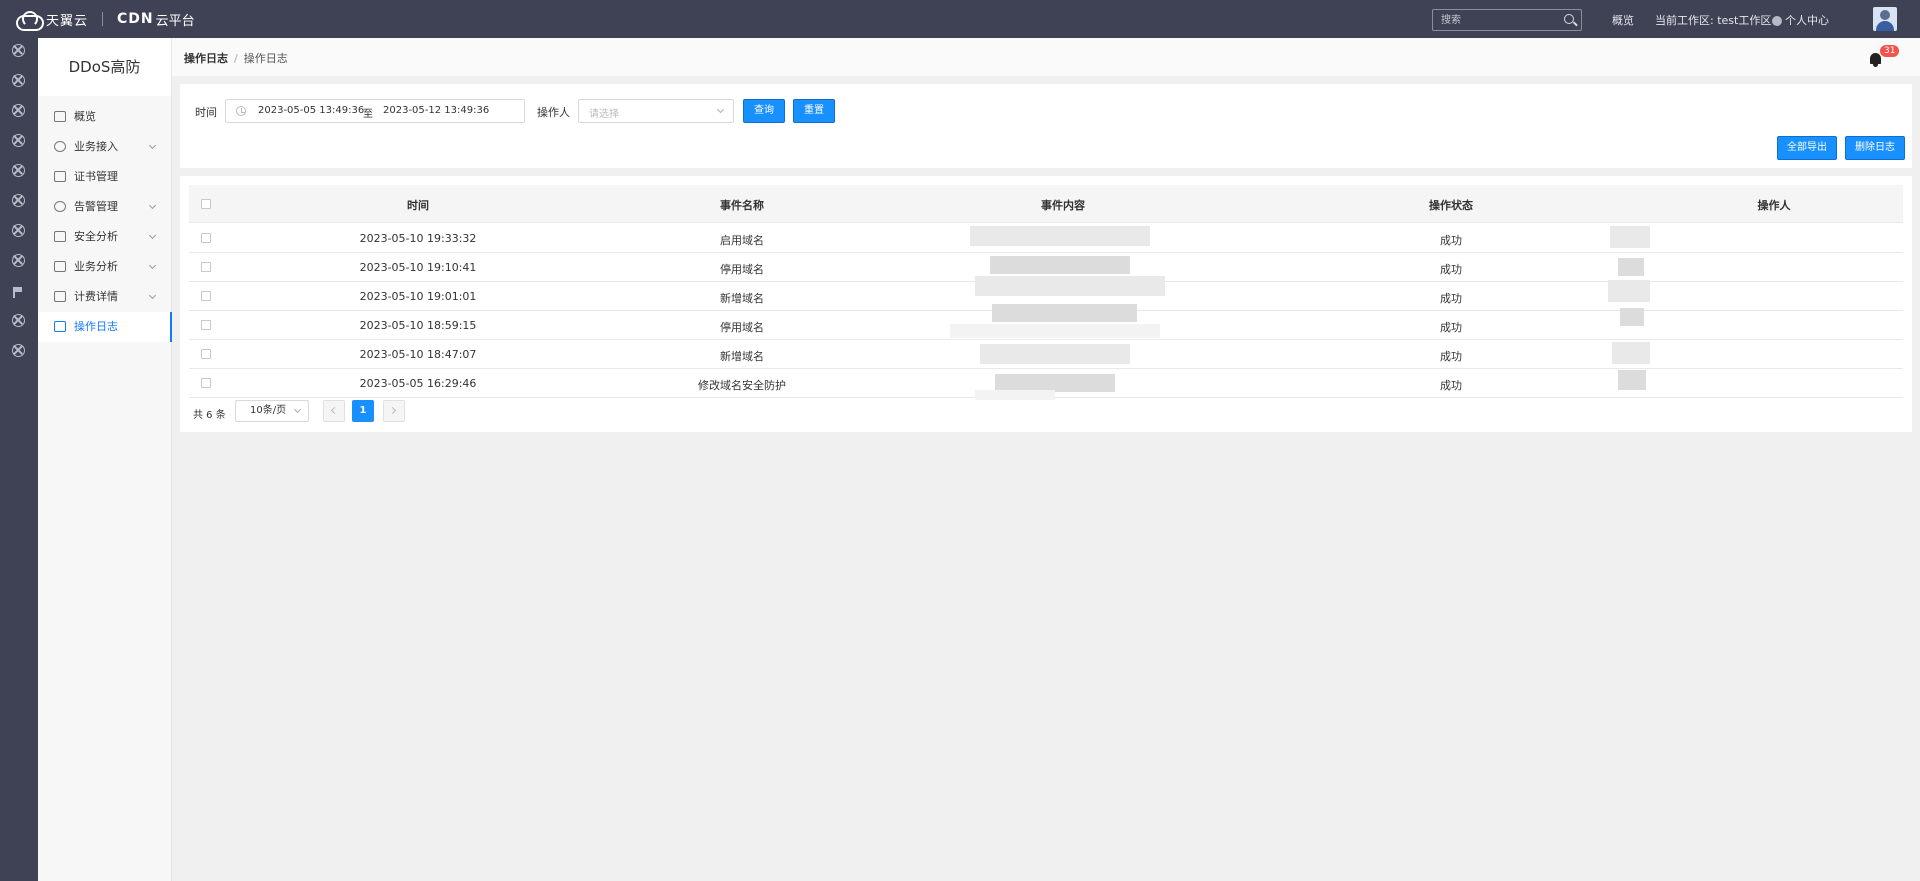  What do you see at coordinates (363, 411) in the screenshot?
I see `current-page-button: 1` at bounding box center [363, 411].